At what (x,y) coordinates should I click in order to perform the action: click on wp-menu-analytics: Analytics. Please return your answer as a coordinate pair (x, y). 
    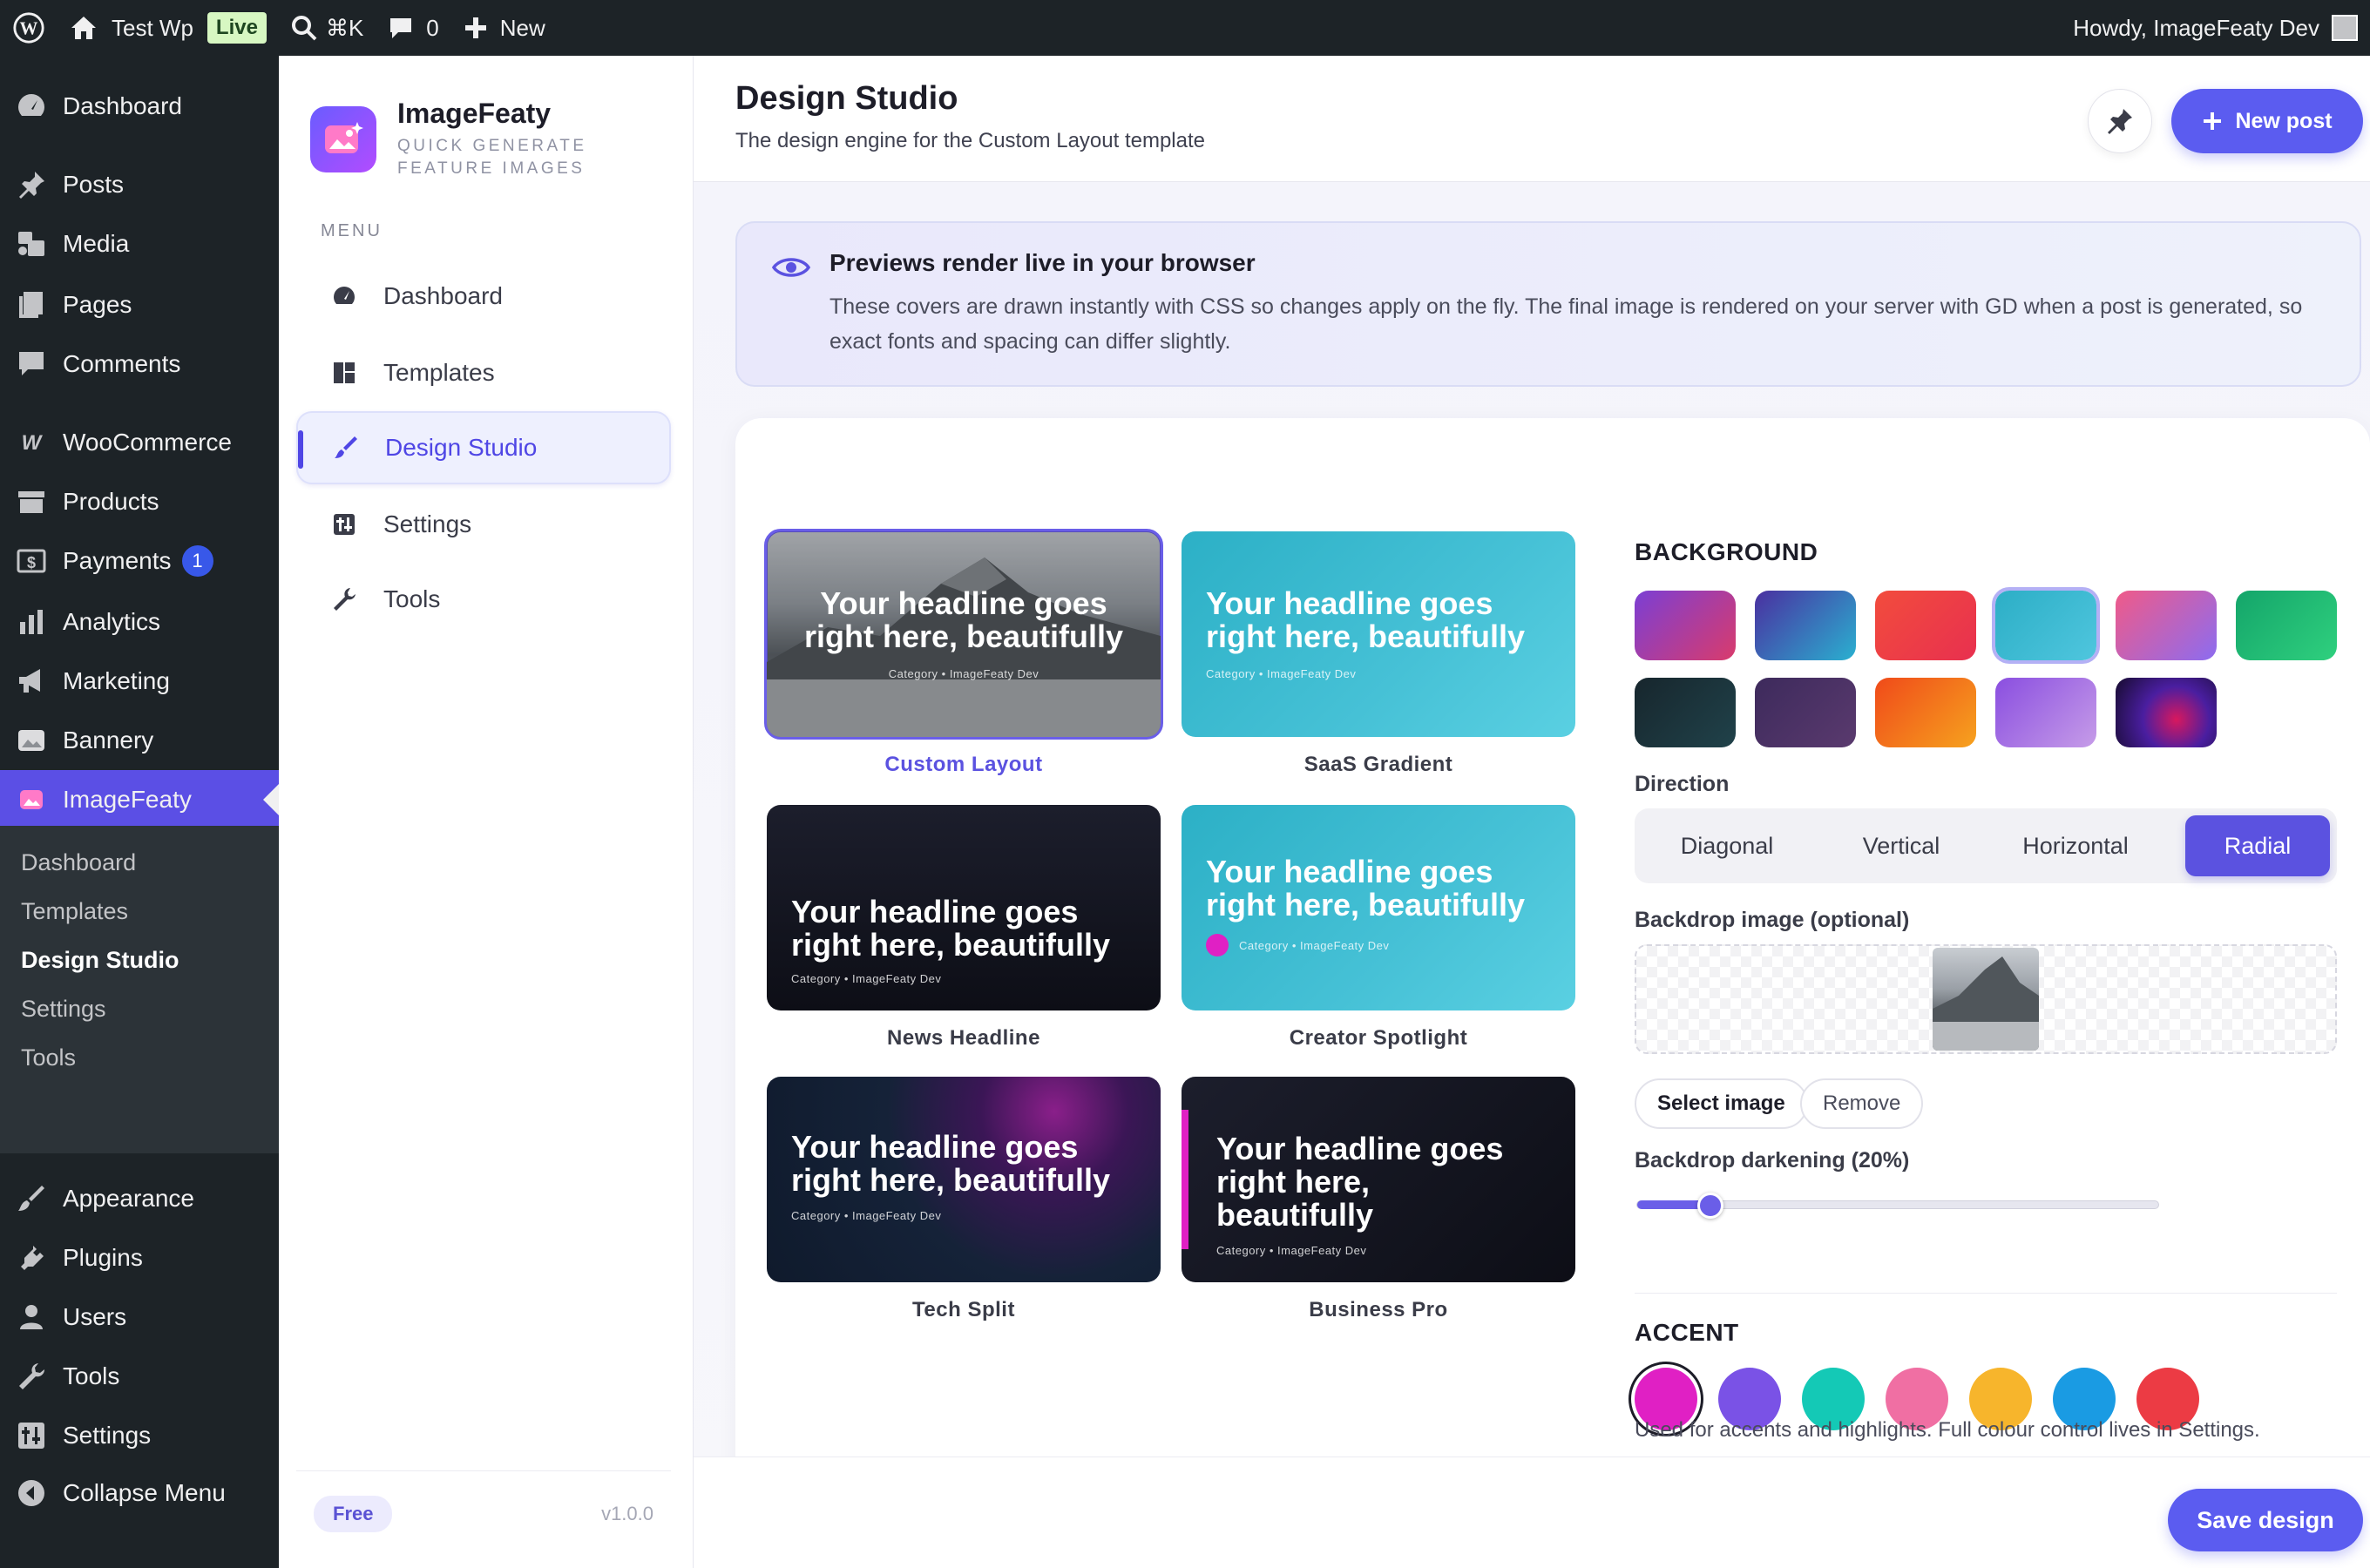
    Looking at the image, I should click on (139, 622).